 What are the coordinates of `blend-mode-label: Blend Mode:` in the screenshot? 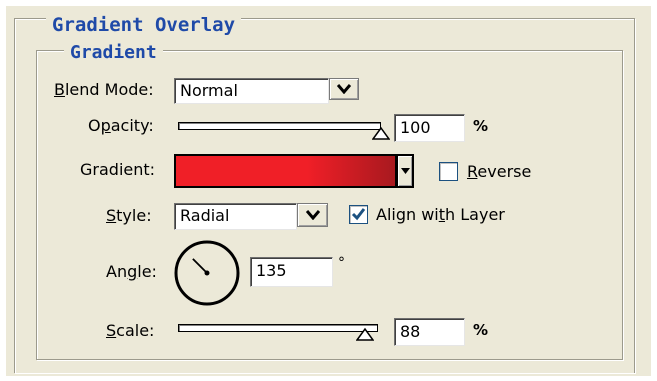 It's located at (104, 89).